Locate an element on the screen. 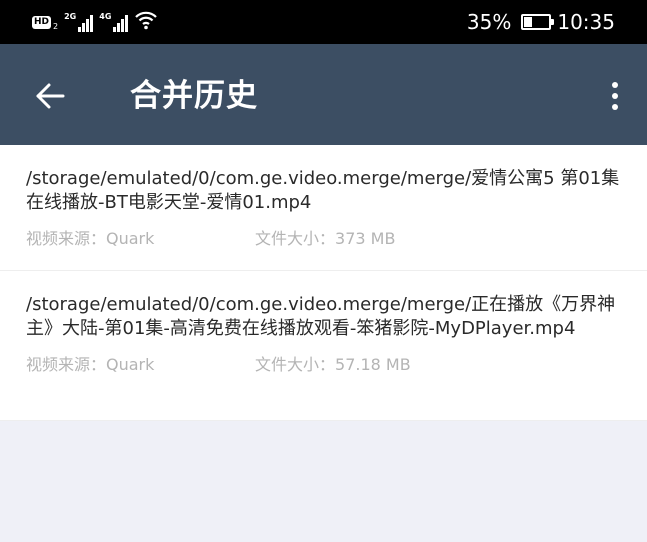 Image resolution: width=647 pixels, height=542 pixels. signal-2g-icon: 2G is located at coordinates (79, 22).